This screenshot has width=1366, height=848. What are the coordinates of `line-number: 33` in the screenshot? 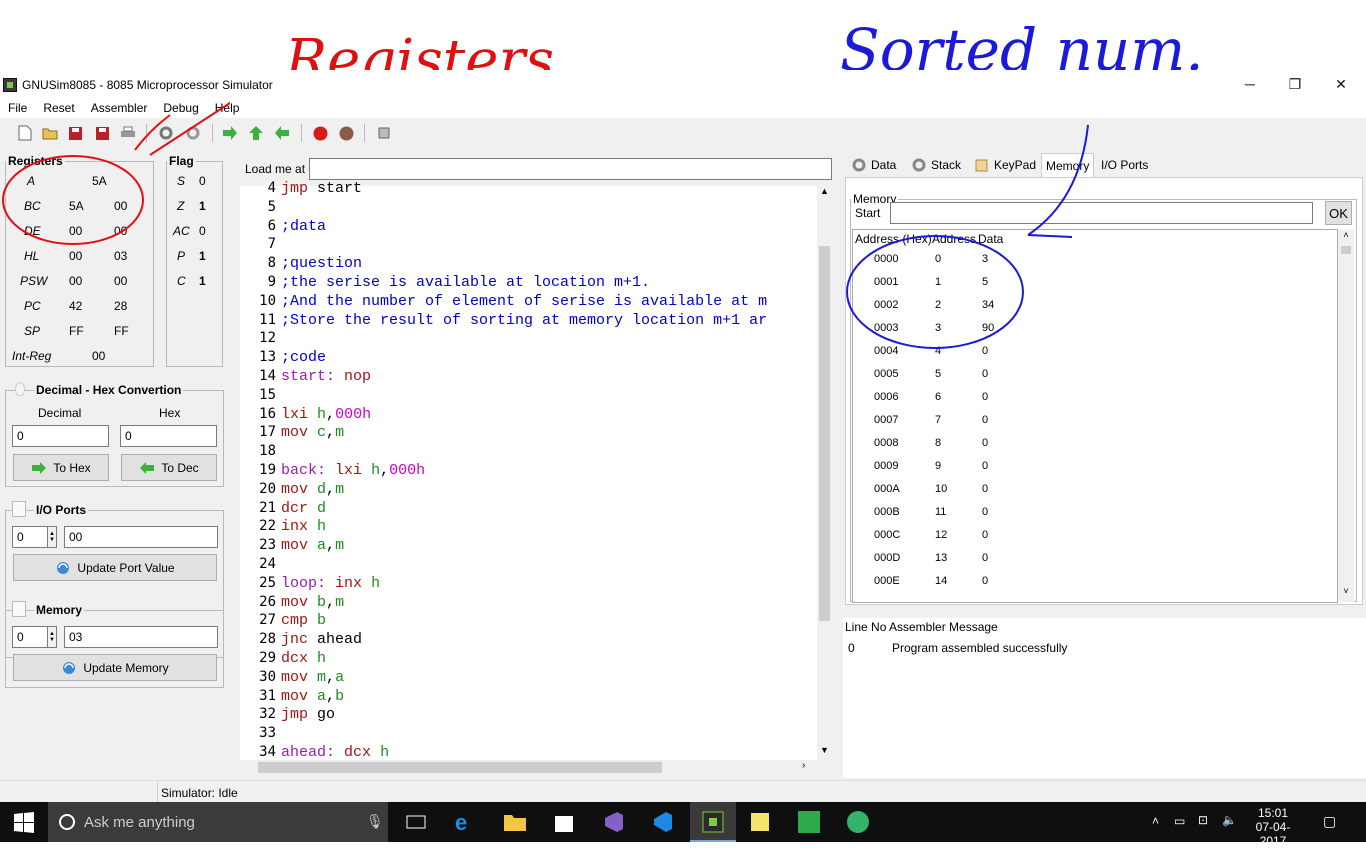 It's located at (267, 733).